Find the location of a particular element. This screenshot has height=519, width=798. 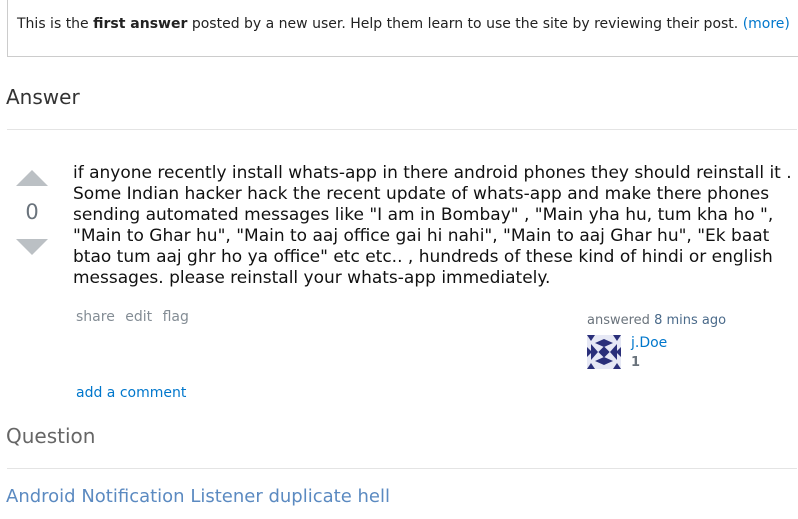

upvote-arrow-icon is located at coordinates (32, 178).